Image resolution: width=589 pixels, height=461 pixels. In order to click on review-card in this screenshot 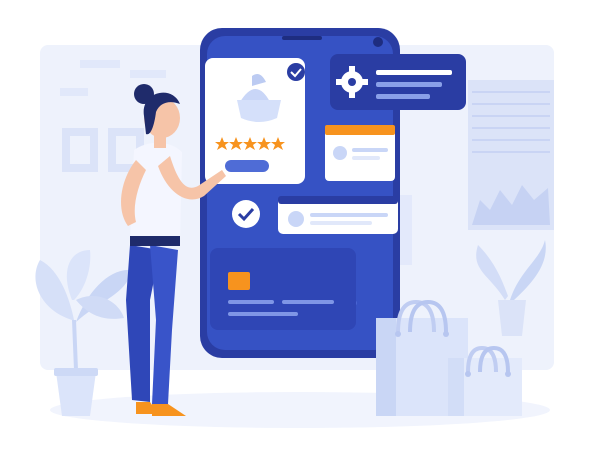, I will do `click(338, 215)`.